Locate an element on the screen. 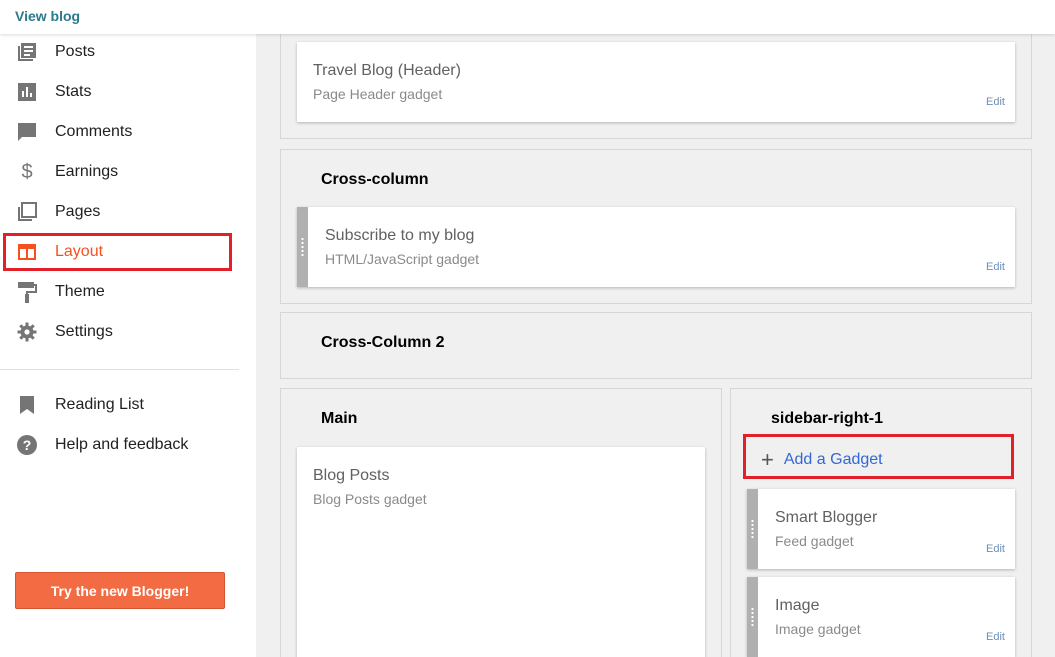 The image size is (1055, 657). sidebar-item-reading-list: Reading List is located at coordinates (120, 405).